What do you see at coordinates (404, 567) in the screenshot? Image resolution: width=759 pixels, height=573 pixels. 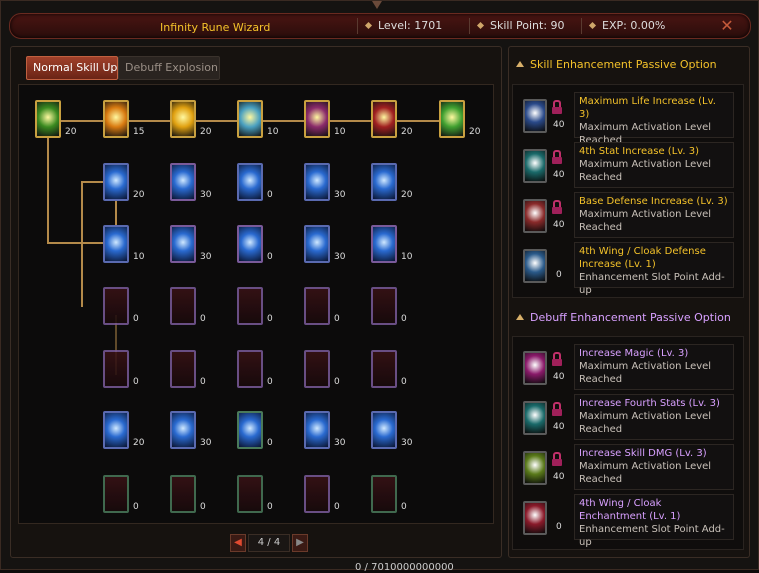 I see `footer-counter: 0 / 7010000000000` at bounding box center [404, 567].